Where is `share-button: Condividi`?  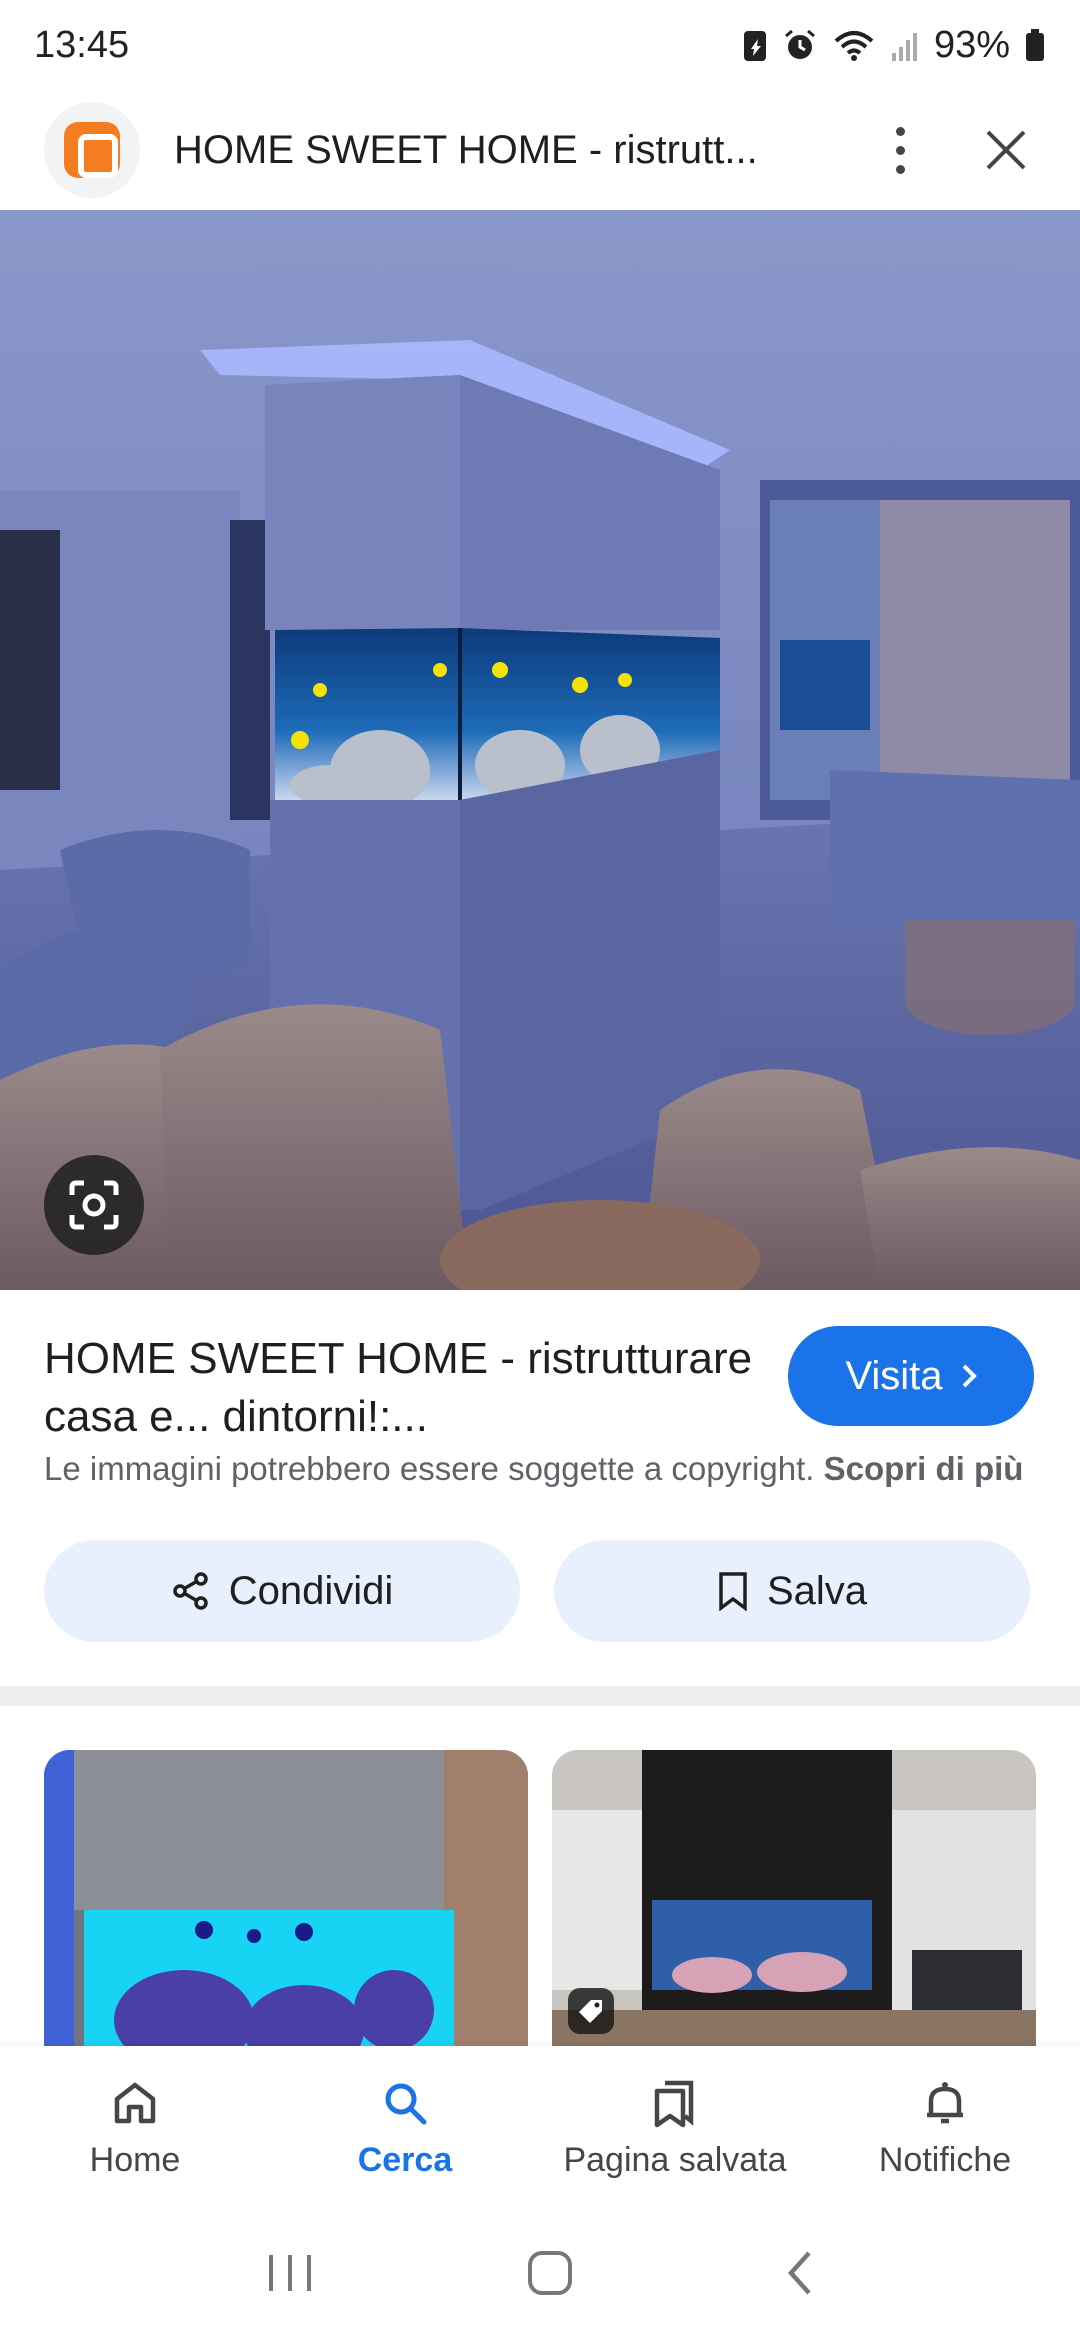 share-button: Condividi is located at coordinates (282, 1591).